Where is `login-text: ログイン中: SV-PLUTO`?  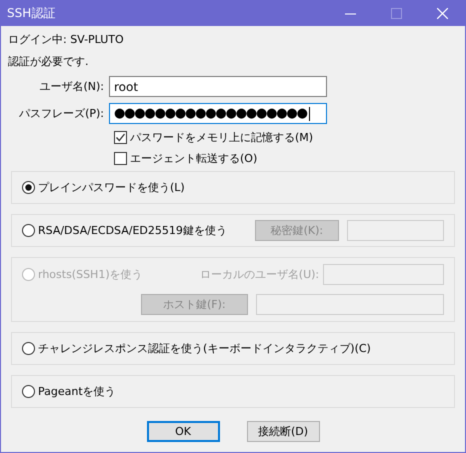 login-text: ログイン中: SV-PLUTO is located at coordinates (66, 40).